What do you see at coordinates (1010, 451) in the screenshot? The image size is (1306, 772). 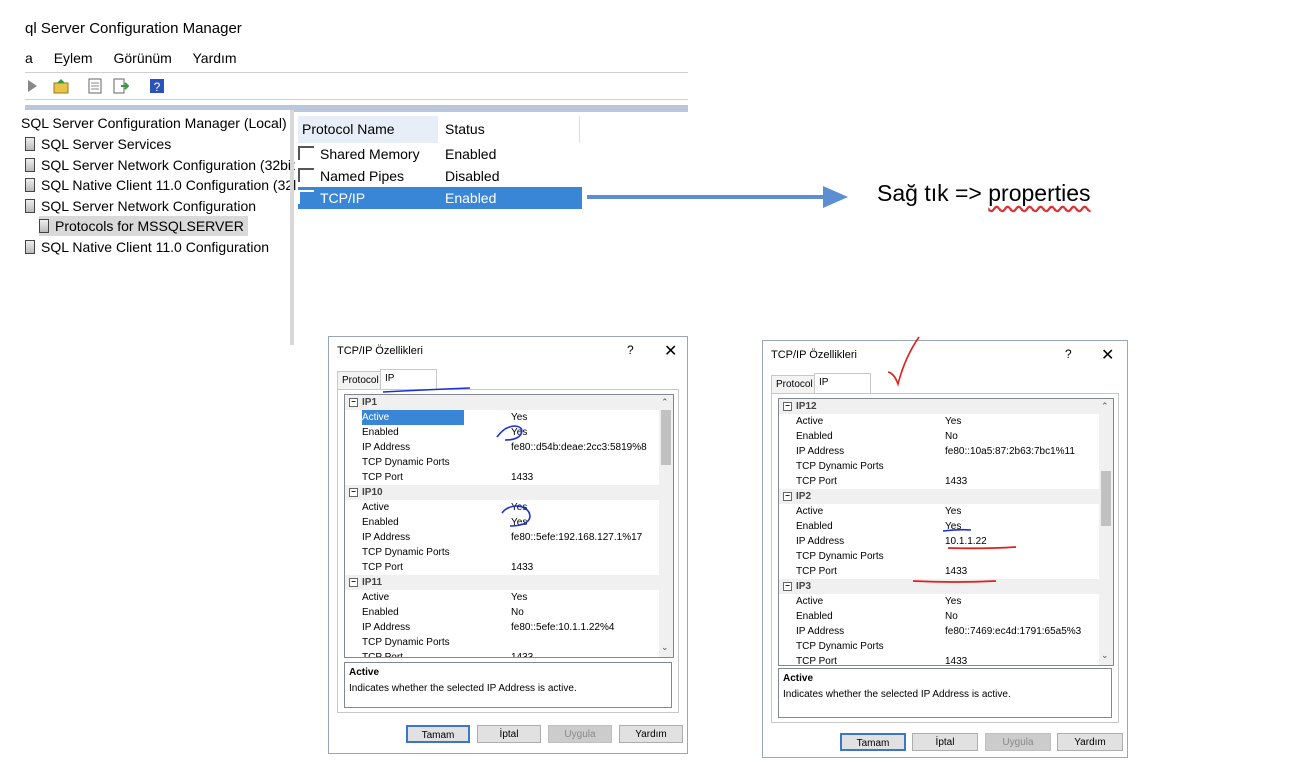 I see `property-value: fe80::10a5:87:2b63:7bc1%11` at bounding box center [1010, 451].